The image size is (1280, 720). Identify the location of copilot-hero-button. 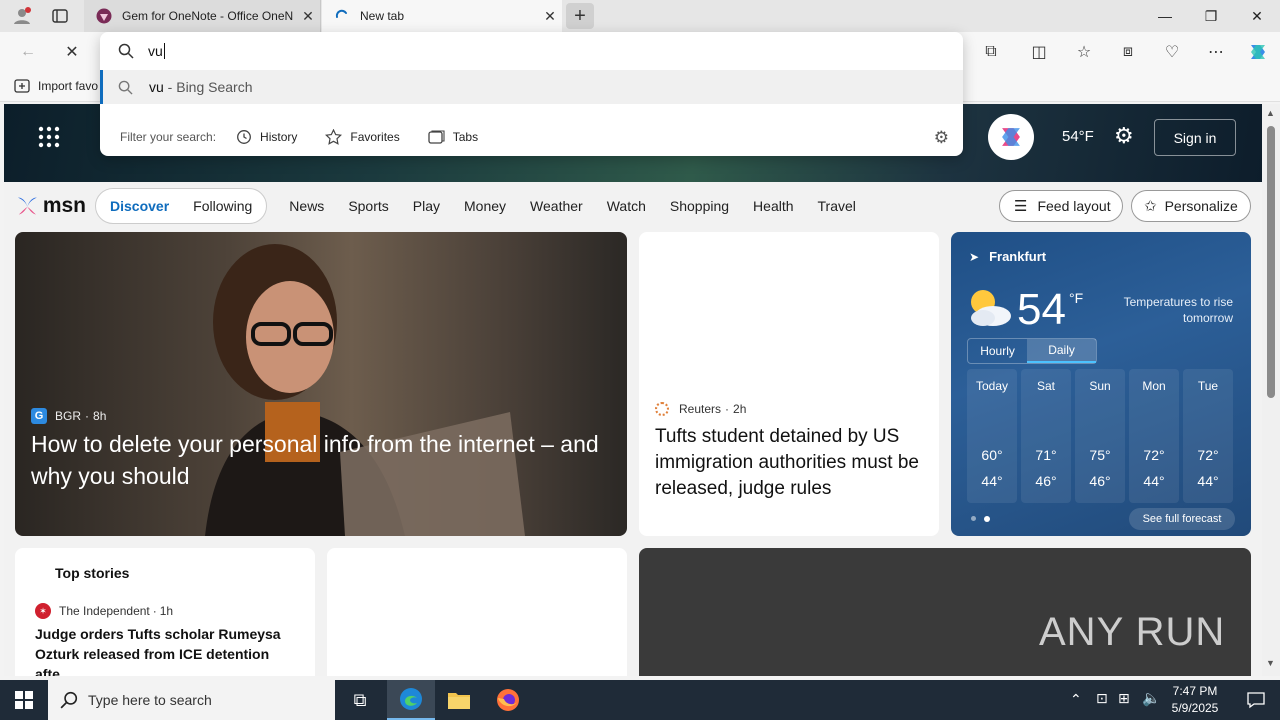
(1011, 137).